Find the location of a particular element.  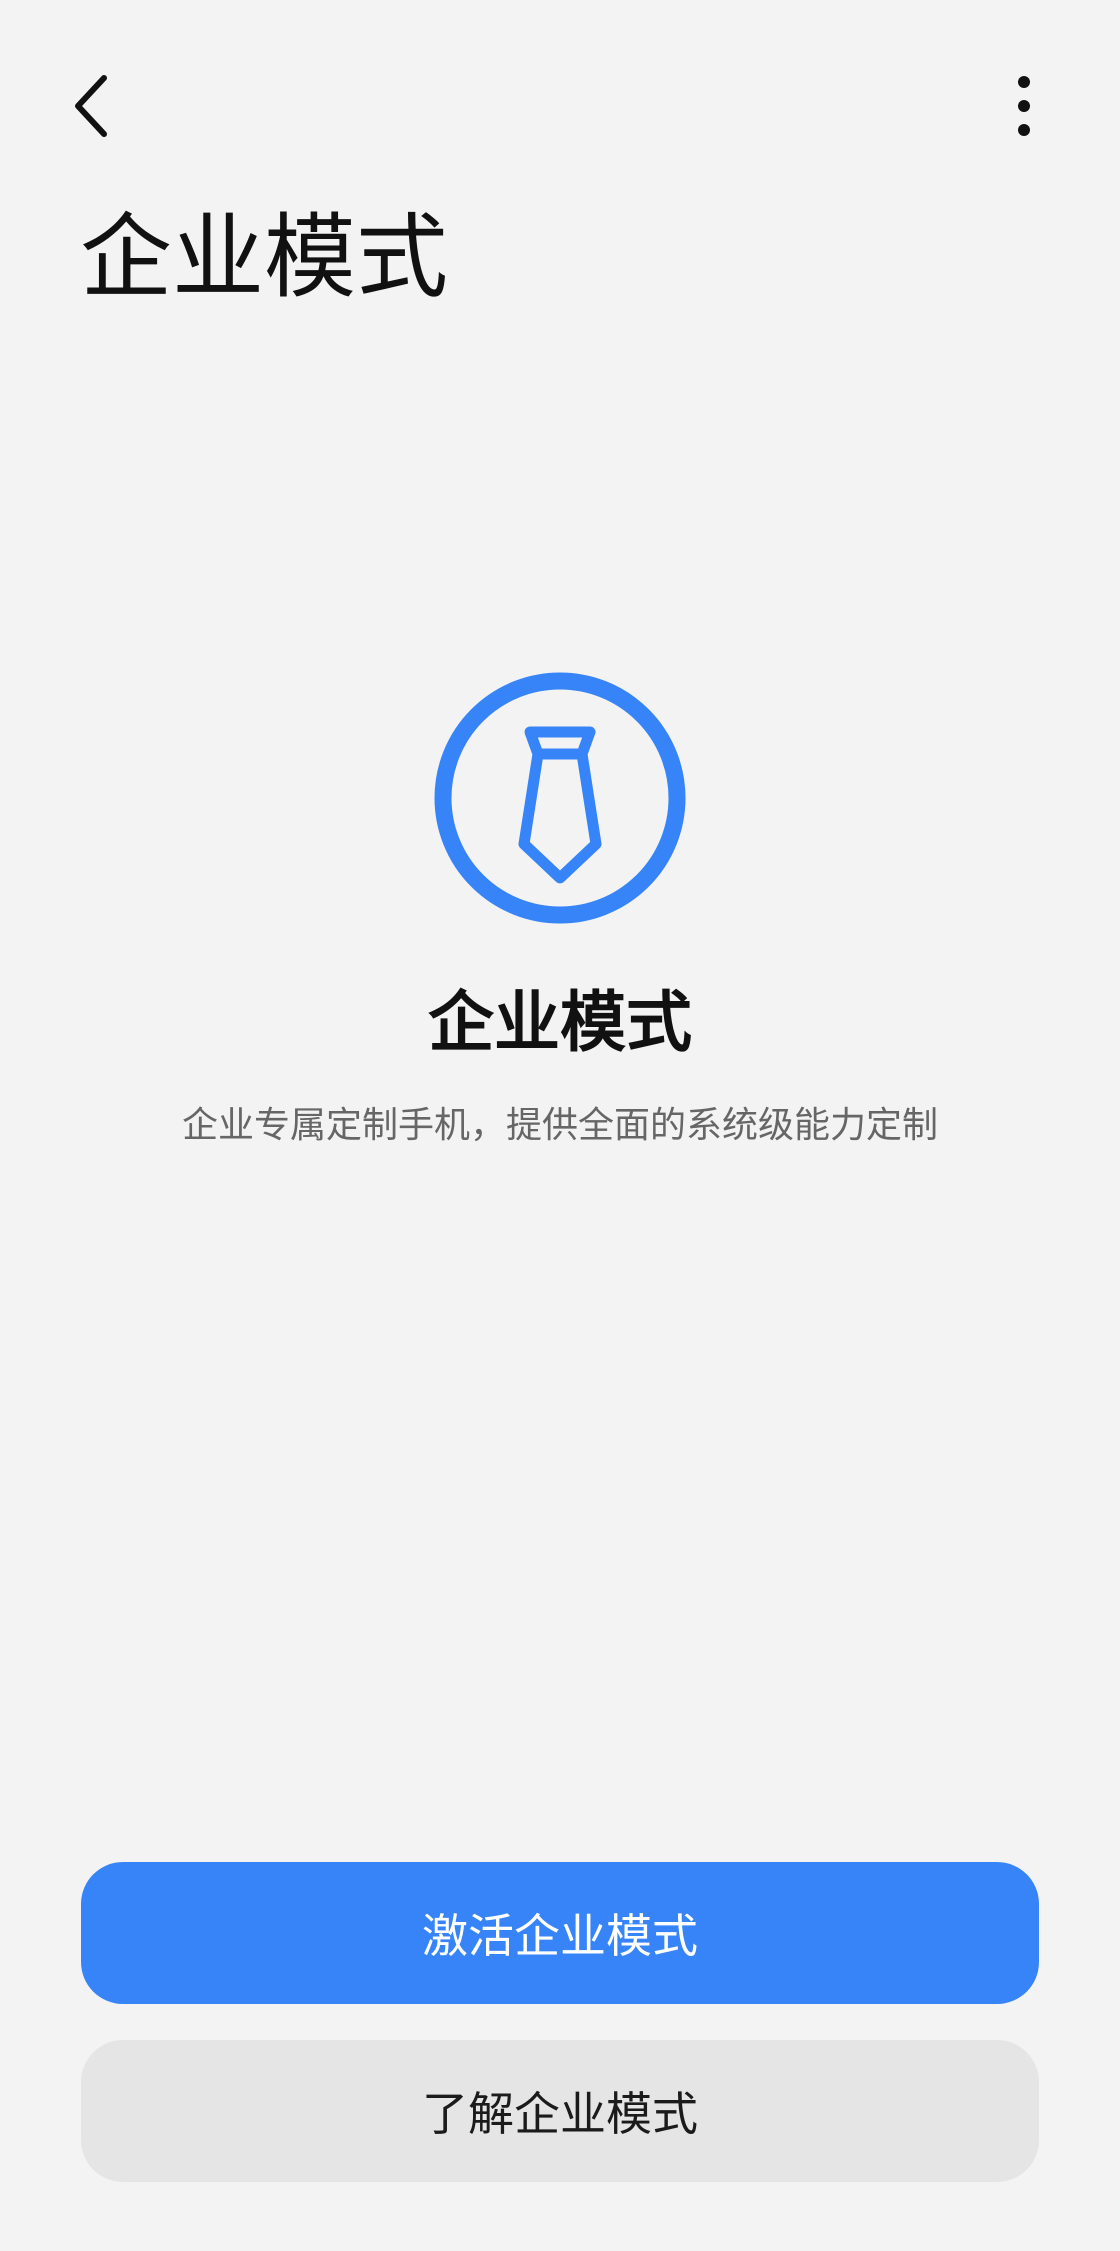

activate-enterprise-mode-button: 激活企业模式 is located at coordinates (560, 1933).